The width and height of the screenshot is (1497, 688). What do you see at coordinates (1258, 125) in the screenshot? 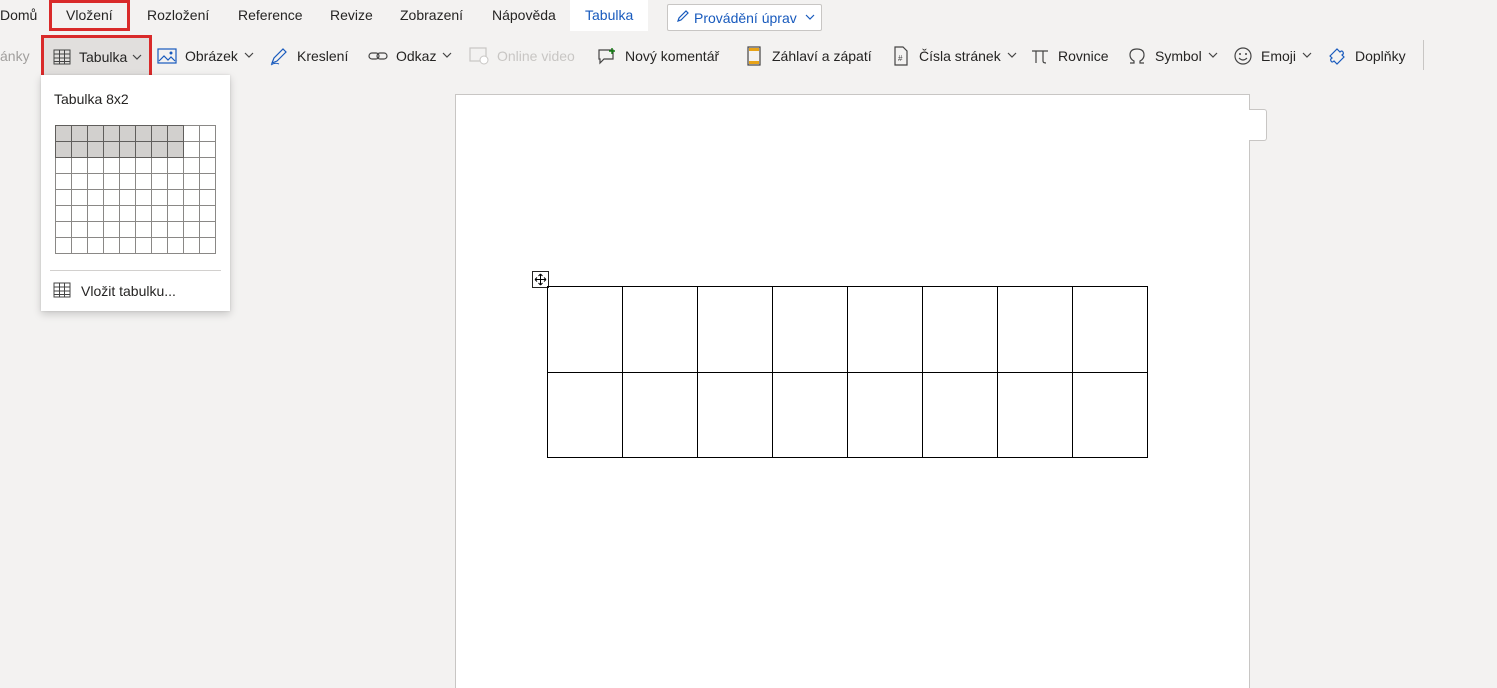
I see `page-side-tab` at bounding box center [1258, 125].